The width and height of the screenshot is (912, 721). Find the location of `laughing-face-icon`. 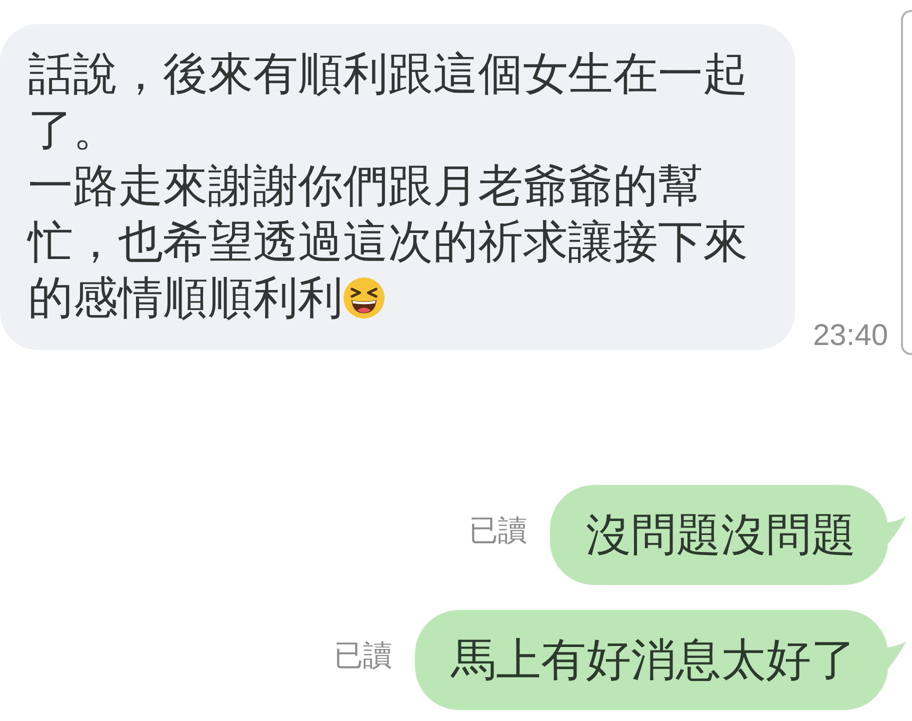

laughing-face-icon is located at coordinates (364, 298).